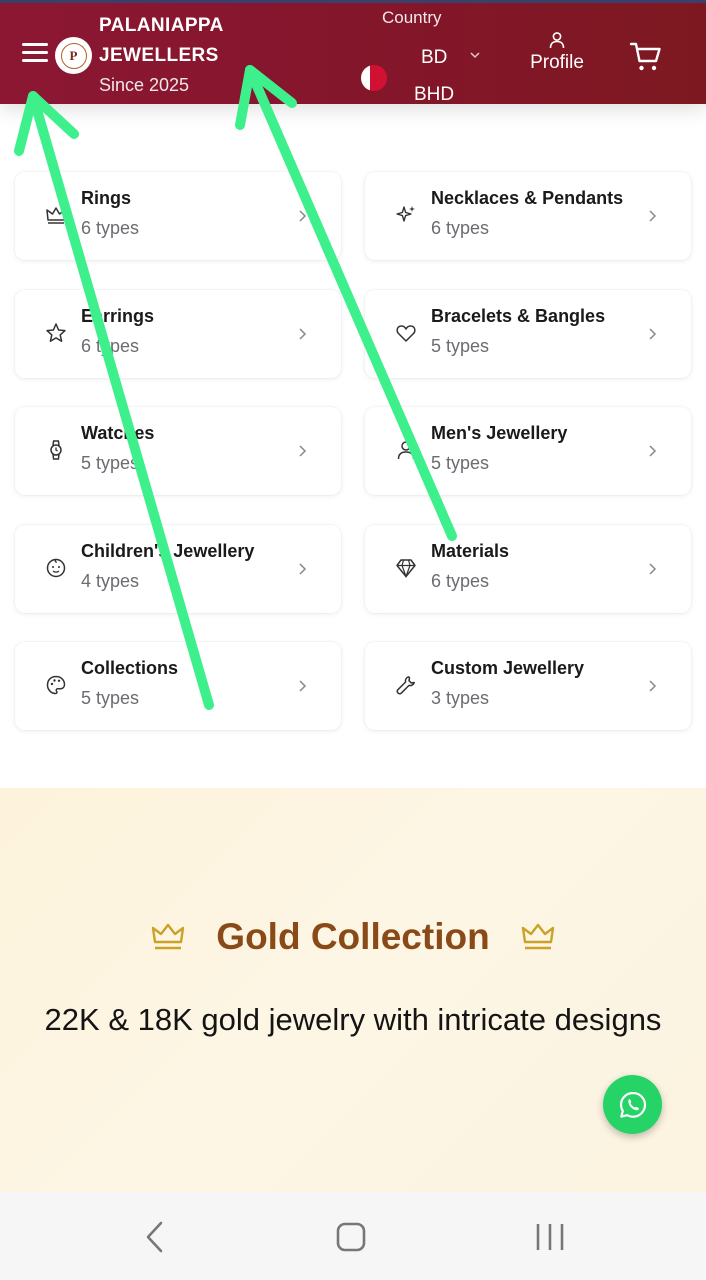  Describe the element at coordinates (412, 17) in the screenshot. I see `country-label: Country` at that location.